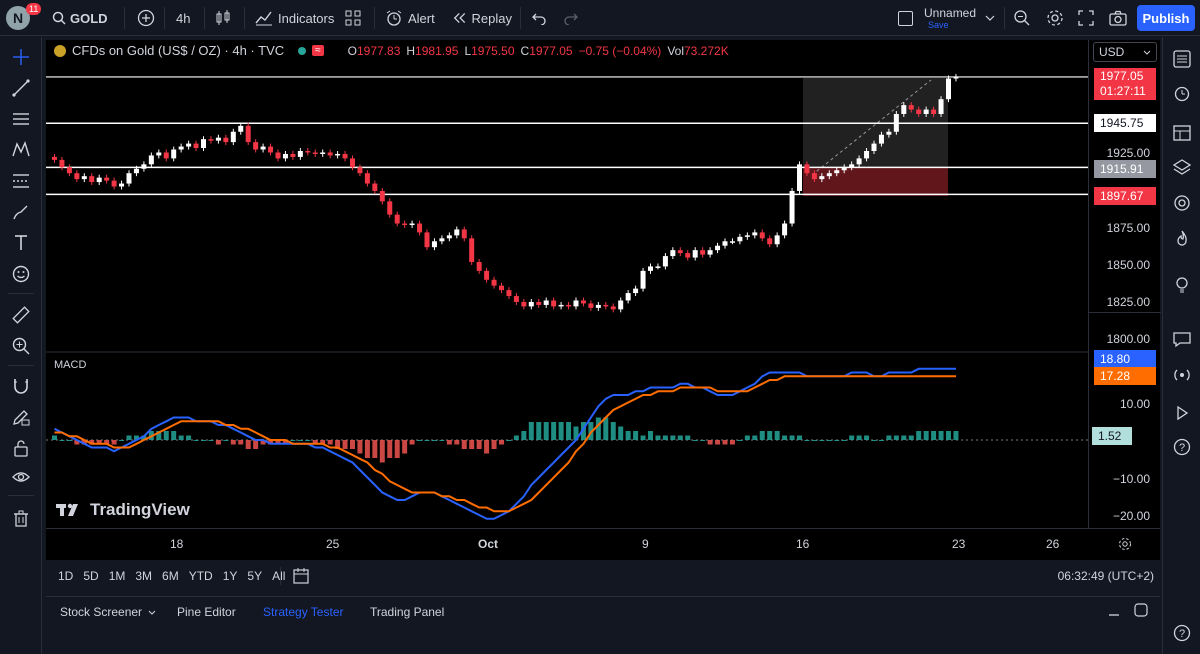 The width and height of the screenshot is (1200, 654). I want to click on time-scale: 18 25 Oct 9 16 23 26, so click(603, 544).